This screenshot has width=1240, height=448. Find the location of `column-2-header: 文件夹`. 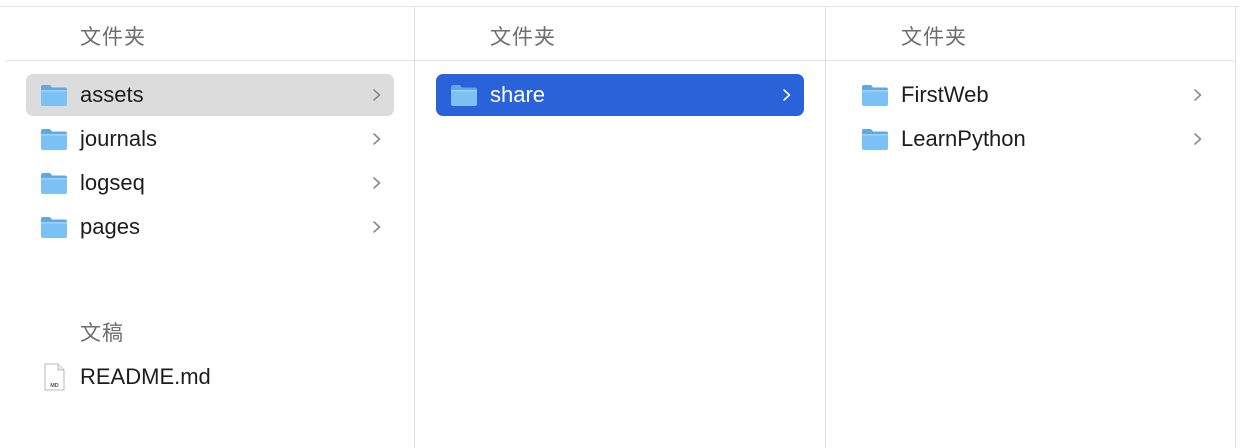

column-2-header: 文件夹 is located at coordinates (620, 34).